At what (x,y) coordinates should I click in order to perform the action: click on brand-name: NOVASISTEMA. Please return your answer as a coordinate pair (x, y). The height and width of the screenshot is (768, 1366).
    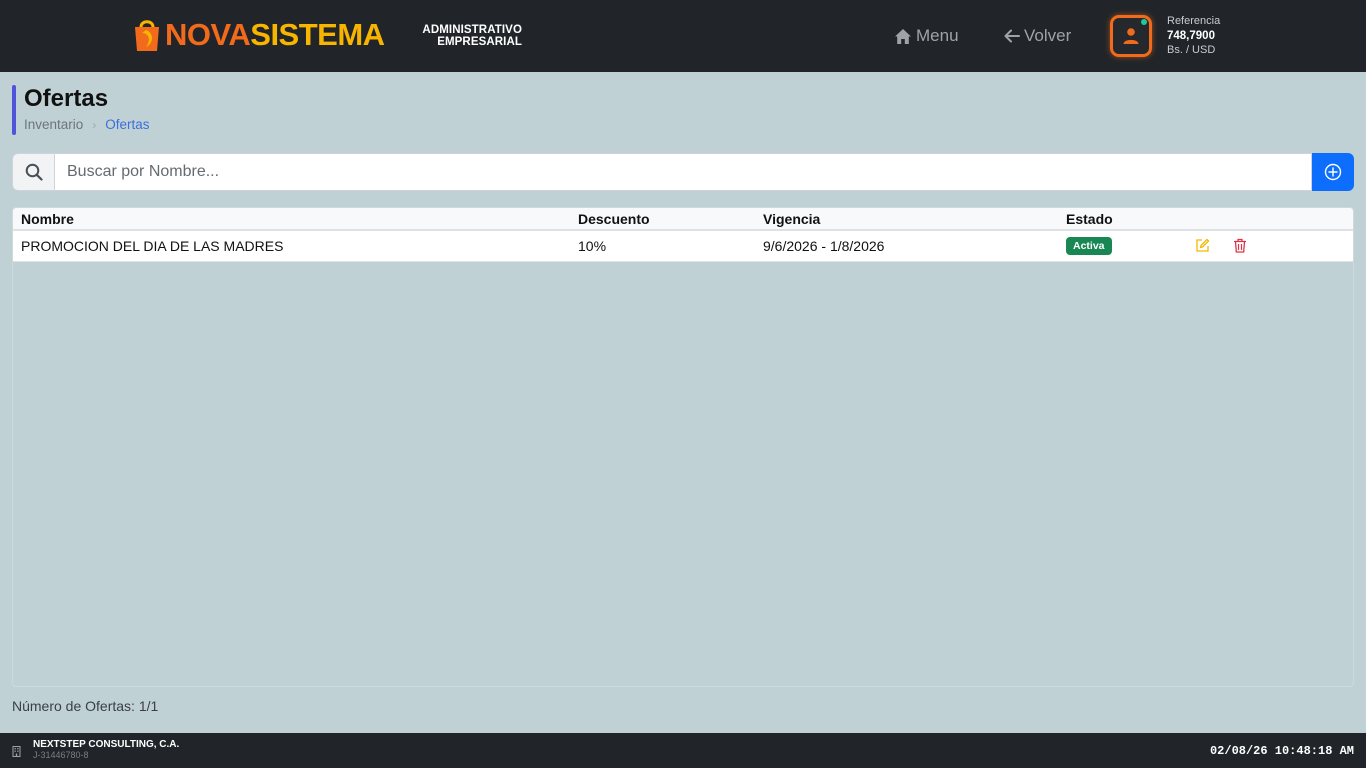
    Looking at the image, I should click on (275, 35).